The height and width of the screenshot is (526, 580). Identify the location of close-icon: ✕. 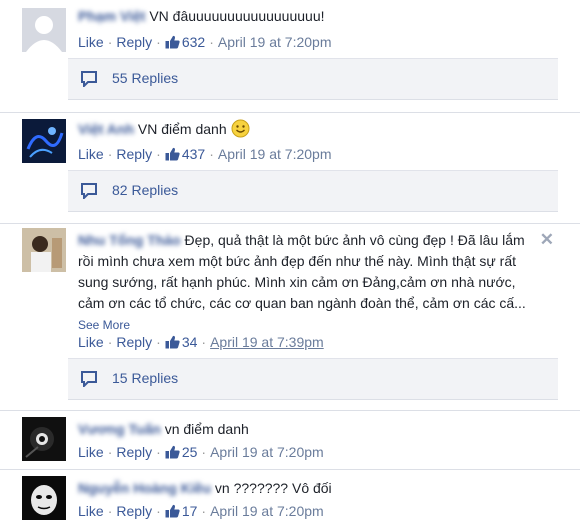
(547, 240).